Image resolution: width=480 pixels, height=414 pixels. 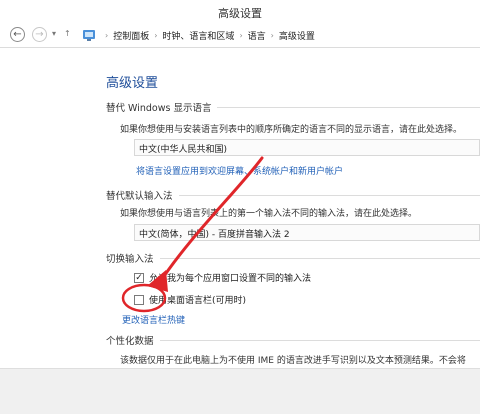 What do you see at coordinates (54, 33) in the screenshot?
I see `recent-pages-icon: ▾` at bounding box center [54, 33].